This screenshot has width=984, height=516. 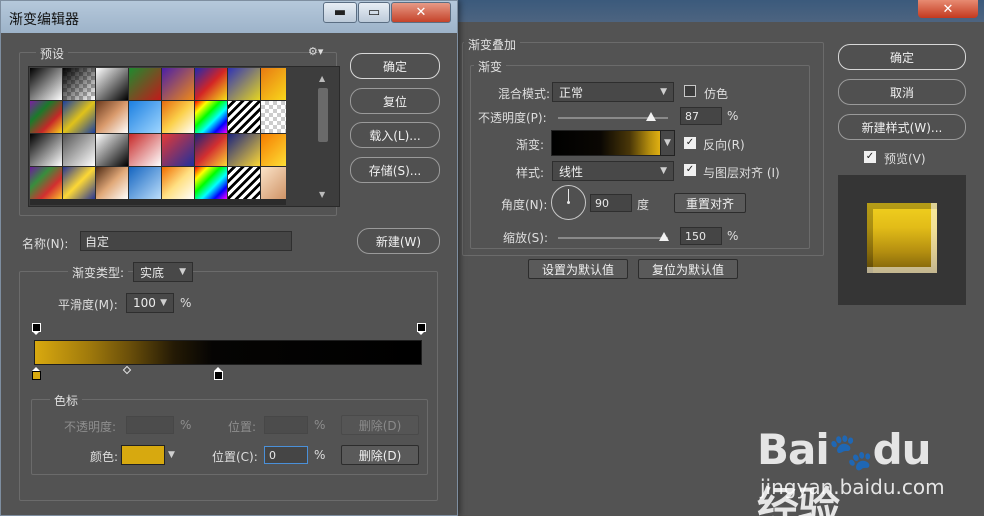 I want to click on gradient-picker-chevron-icon: ▼, so click(x=668, y=143).